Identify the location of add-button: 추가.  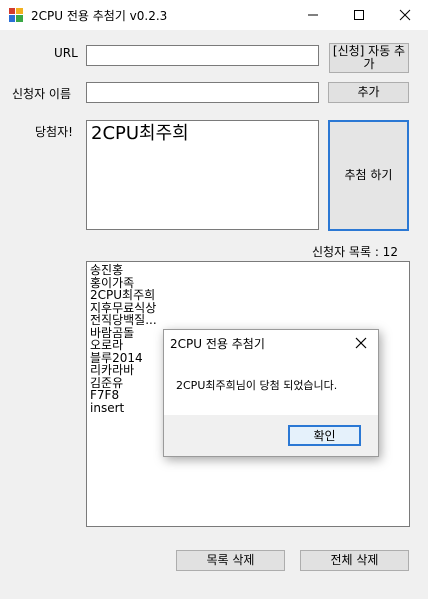
(368, 92).